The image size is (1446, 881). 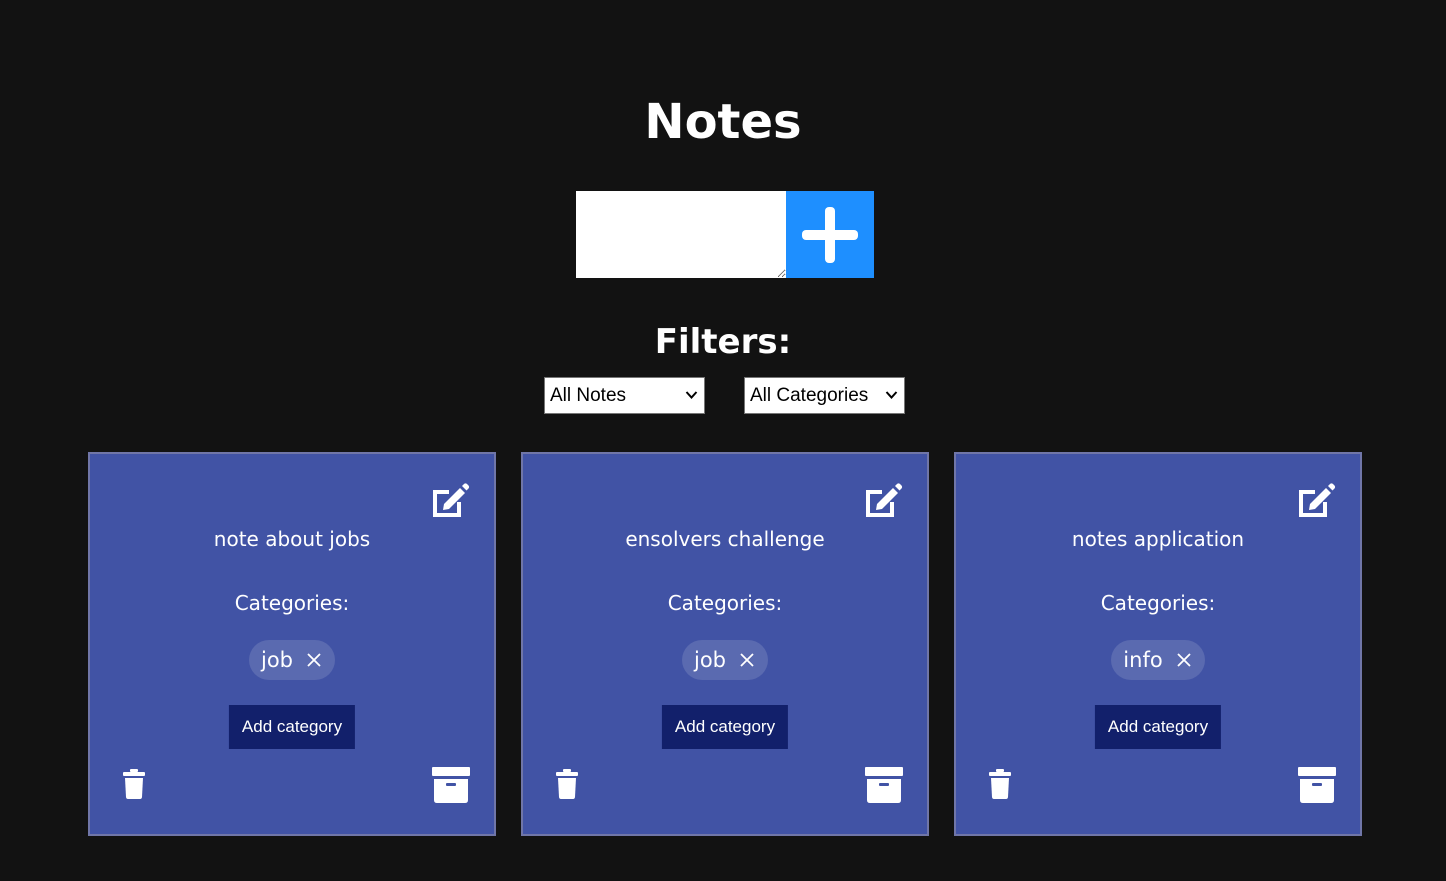 I want to click on add-note-button, so click(x=830, y=234).